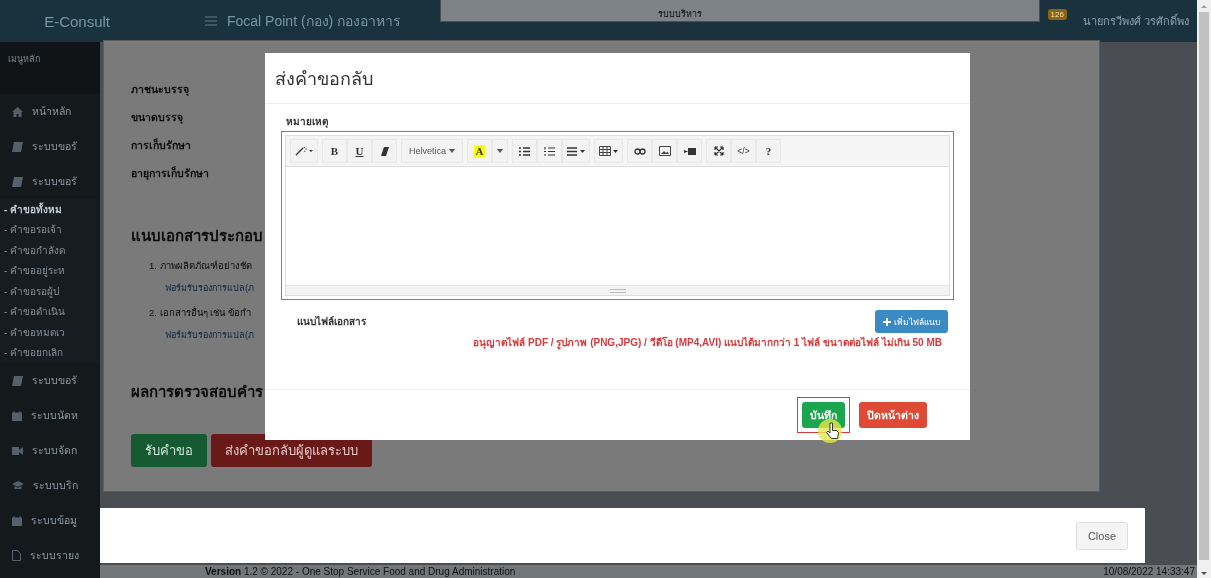 This screenshot has width=1211, height=578. Describe the element at coordinates (50, 450) in the screenshot. I see `sidebar-item: ระบบจัดก` at that location.